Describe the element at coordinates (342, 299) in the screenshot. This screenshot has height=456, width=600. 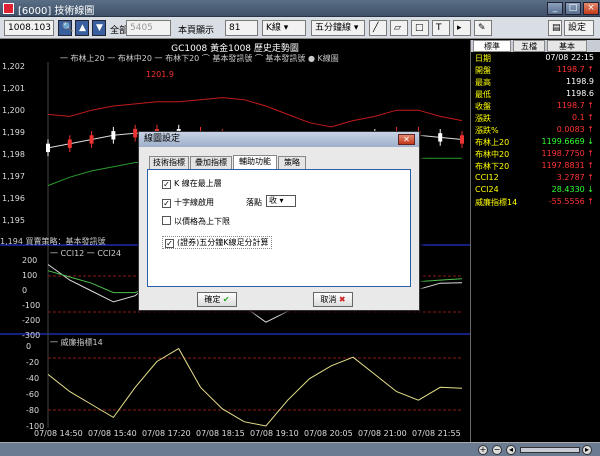
I see `cross-icon: ✖` at that location.